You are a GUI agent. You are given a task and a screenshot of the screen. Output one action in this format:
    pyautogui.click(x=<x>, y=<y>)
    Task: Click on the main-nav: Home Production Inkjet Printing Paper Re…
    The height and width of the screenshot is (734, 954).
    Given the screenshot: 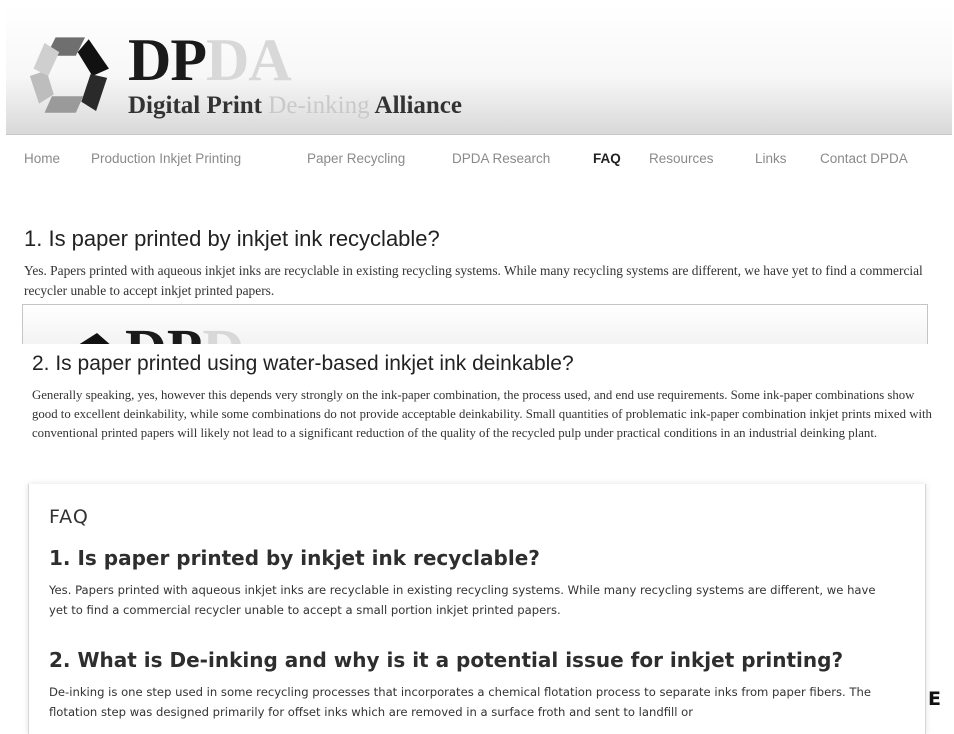 What is the action you would take?
    pyautogui.click(x=476, y=159)
    